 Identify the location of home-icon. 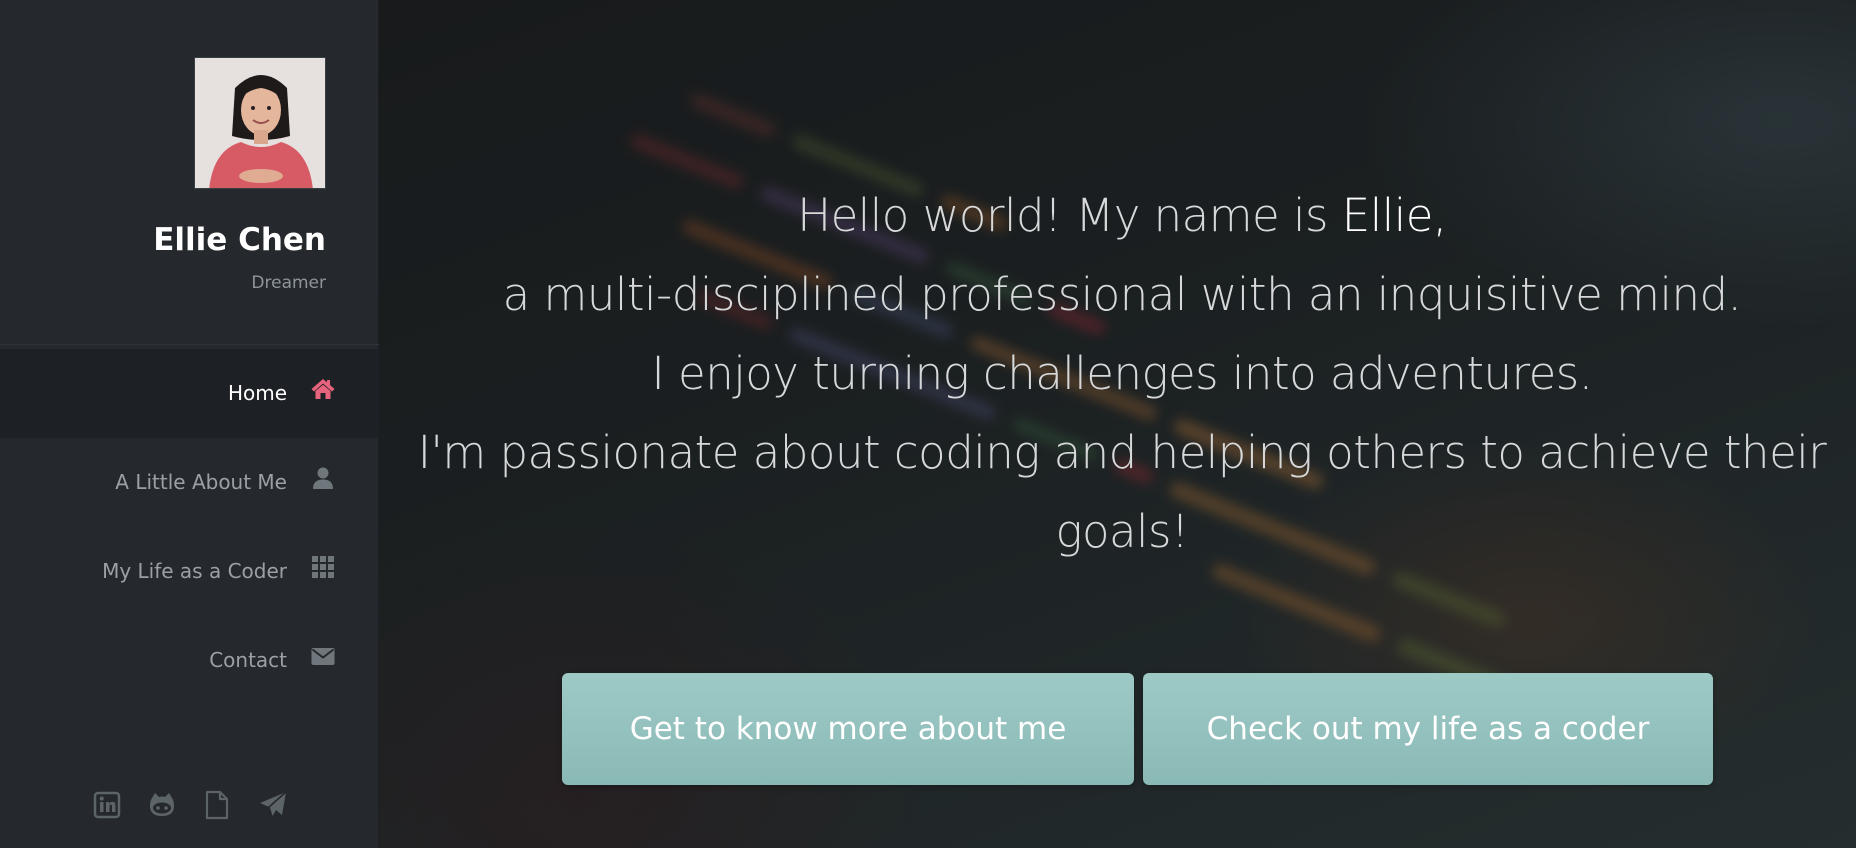
(323, 389).